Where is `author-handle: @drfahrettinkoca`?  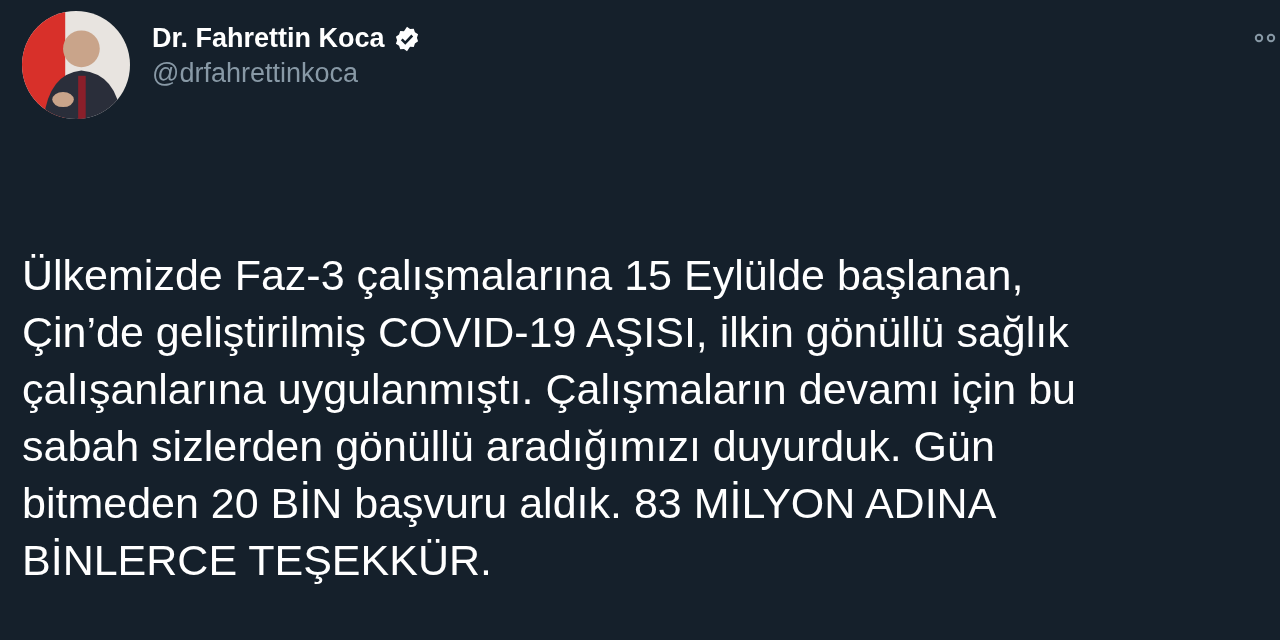
author-handle: @drfahrettinkoca is located at coordinates (286, 73).